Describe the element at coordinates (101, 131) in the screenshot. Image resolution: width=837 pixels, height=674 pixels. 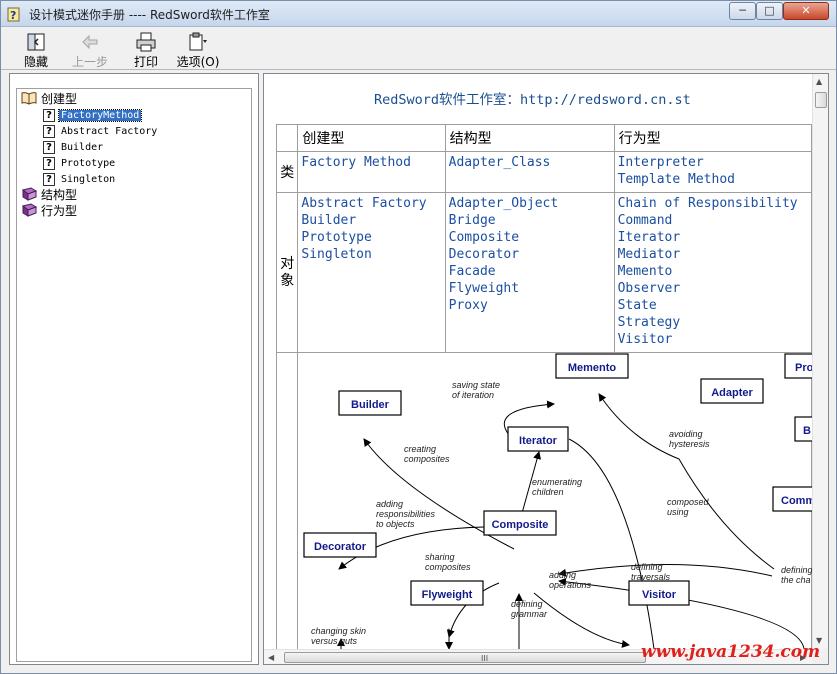
I see `tree-item-abstract-factory: ? Abstract Factory` at that location.